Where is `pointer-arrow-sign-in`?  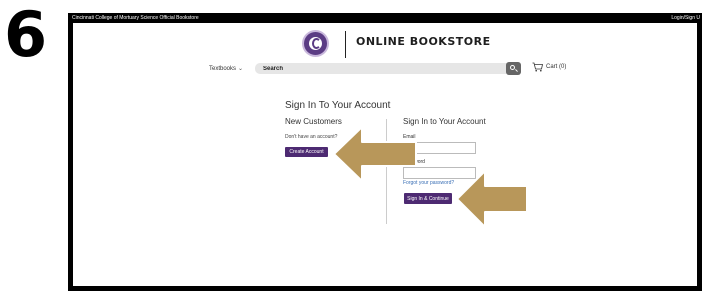
pointer-arrow-sign-in is located at coordinates (492, 199).